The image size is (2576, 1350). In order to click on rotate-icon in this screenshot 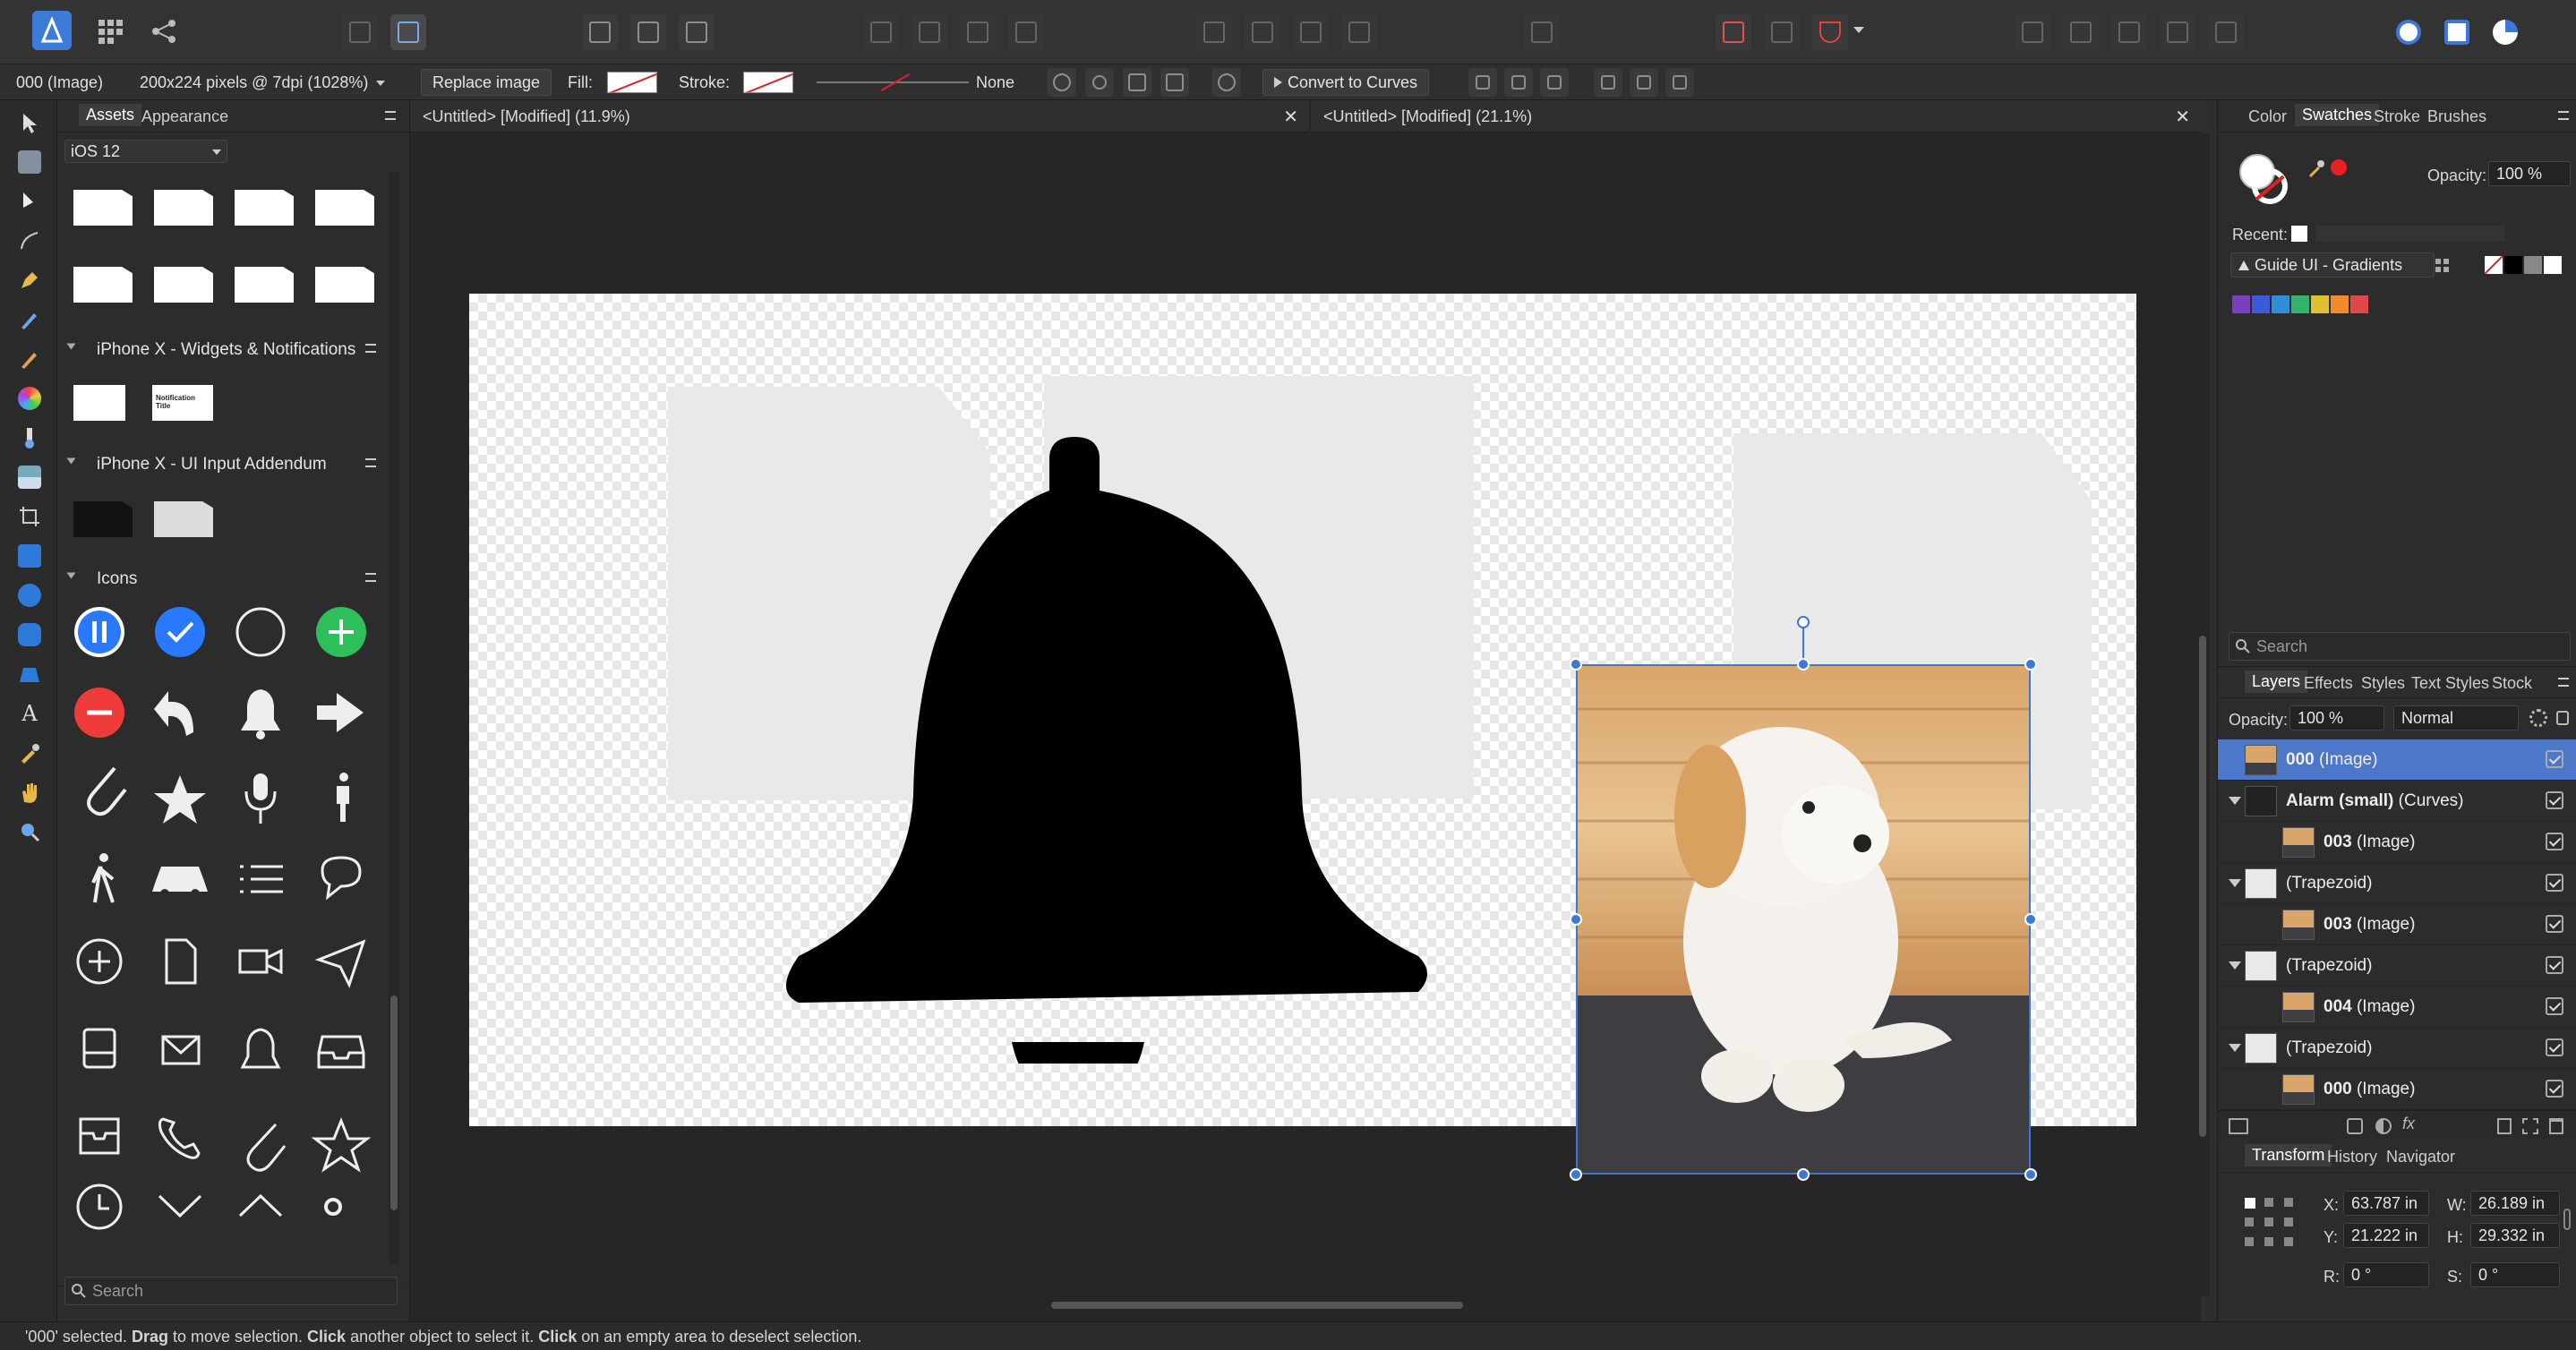, I will do `click(1226, 82)`.